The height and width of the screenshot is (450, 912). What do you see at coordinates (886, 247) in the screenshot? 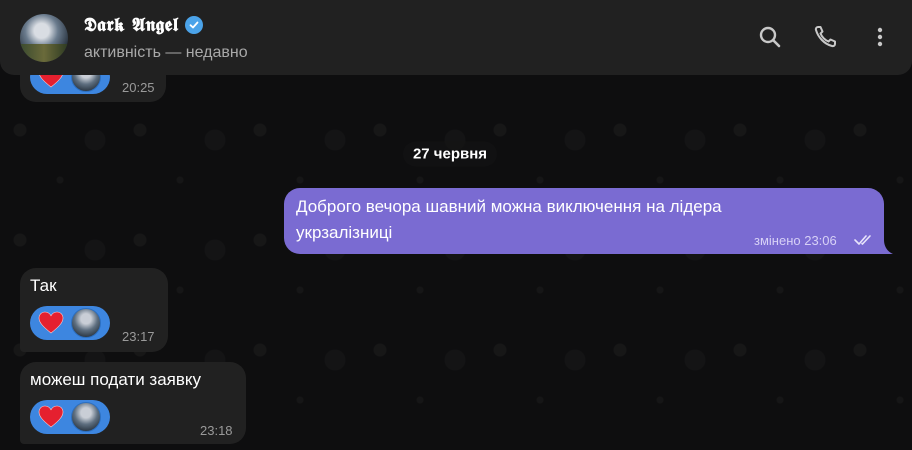
I see `bubble-tail` at bounding box center [886, 247].